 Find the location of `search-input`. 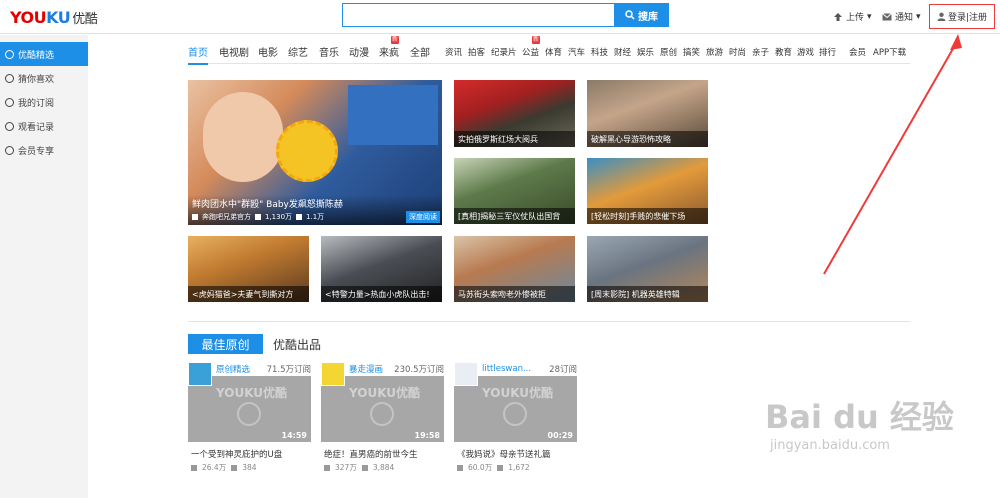

search-input is located at coordinates (478, 15).